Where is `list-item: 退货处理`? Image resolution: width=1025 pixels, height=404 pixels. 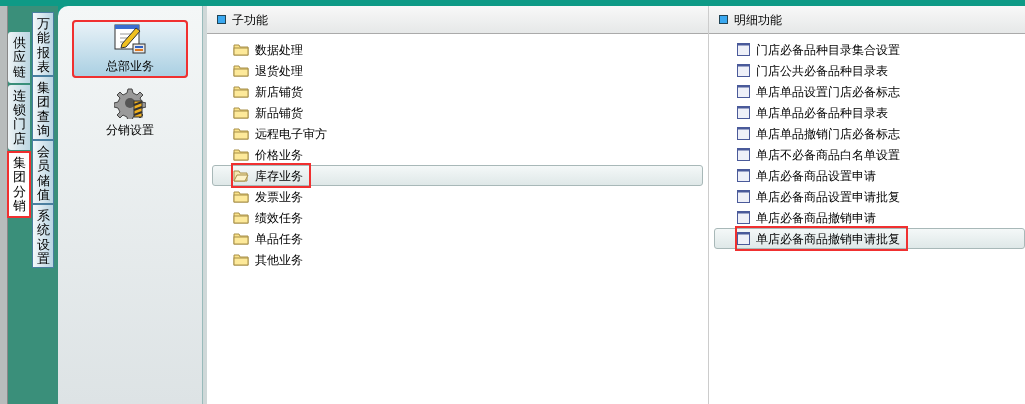 list-item: 退货处理 is located at coordinates (457, 70).